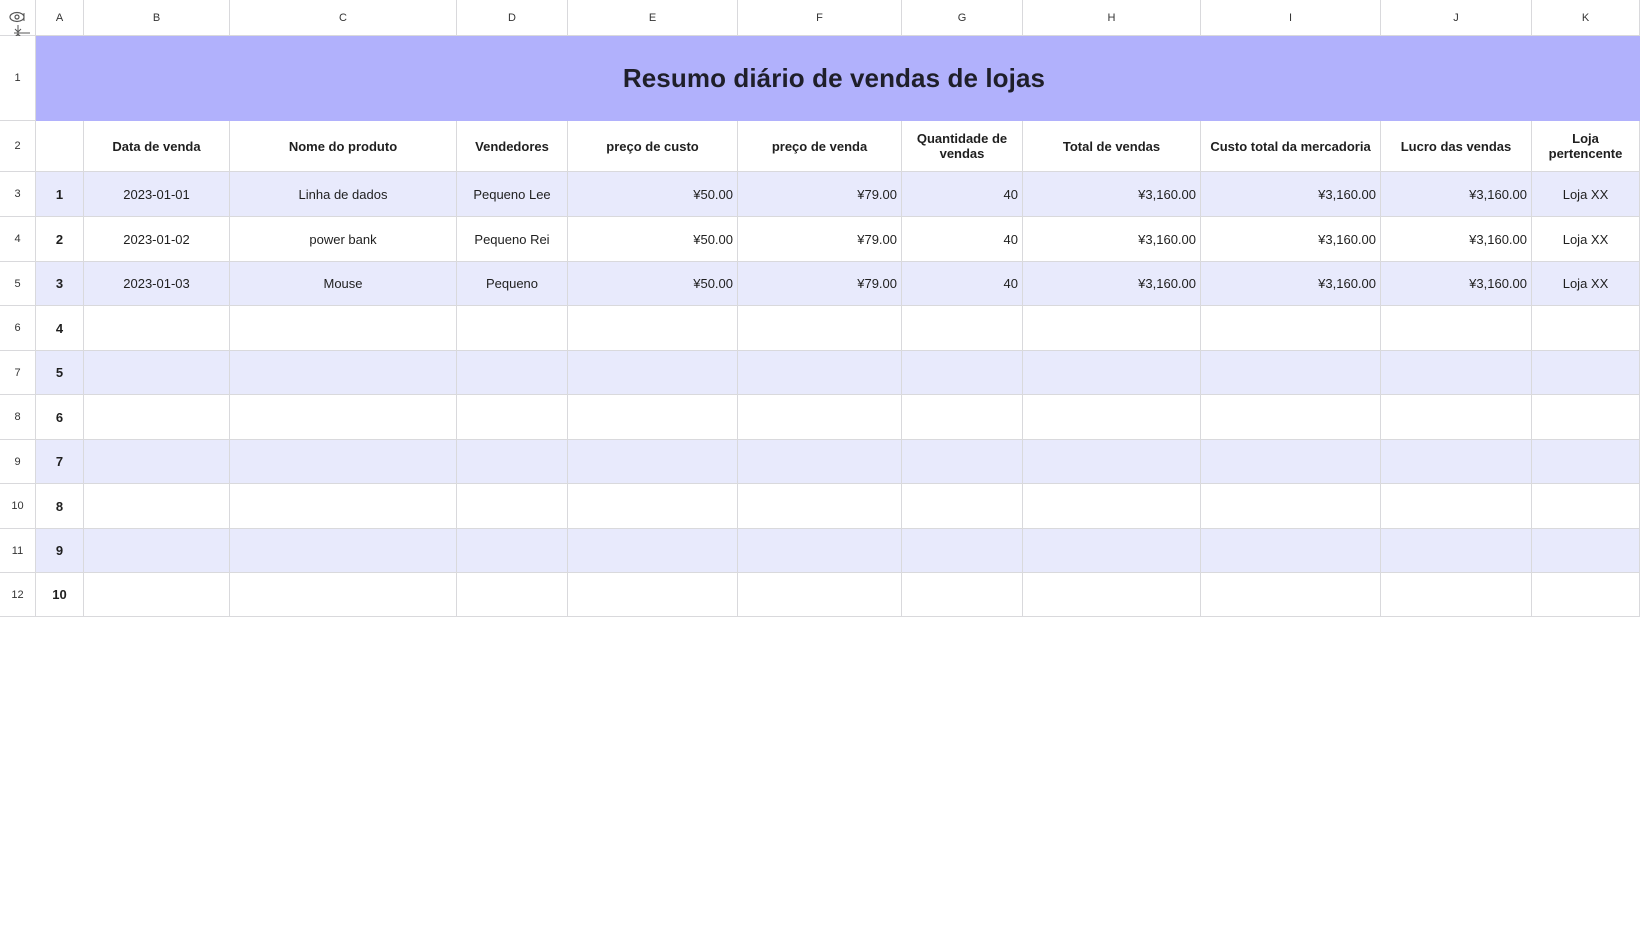 Image resolution: width=1640 pixels, height=925 pixels. I want to click on data-cell-no: 1, so click(60, 194).